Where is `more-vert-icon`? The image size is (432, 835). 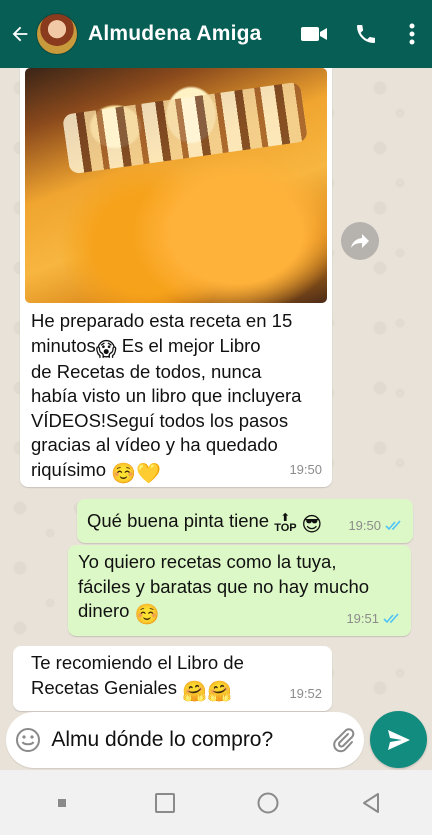
more-vert-icon is located at coordinates (412, 34).